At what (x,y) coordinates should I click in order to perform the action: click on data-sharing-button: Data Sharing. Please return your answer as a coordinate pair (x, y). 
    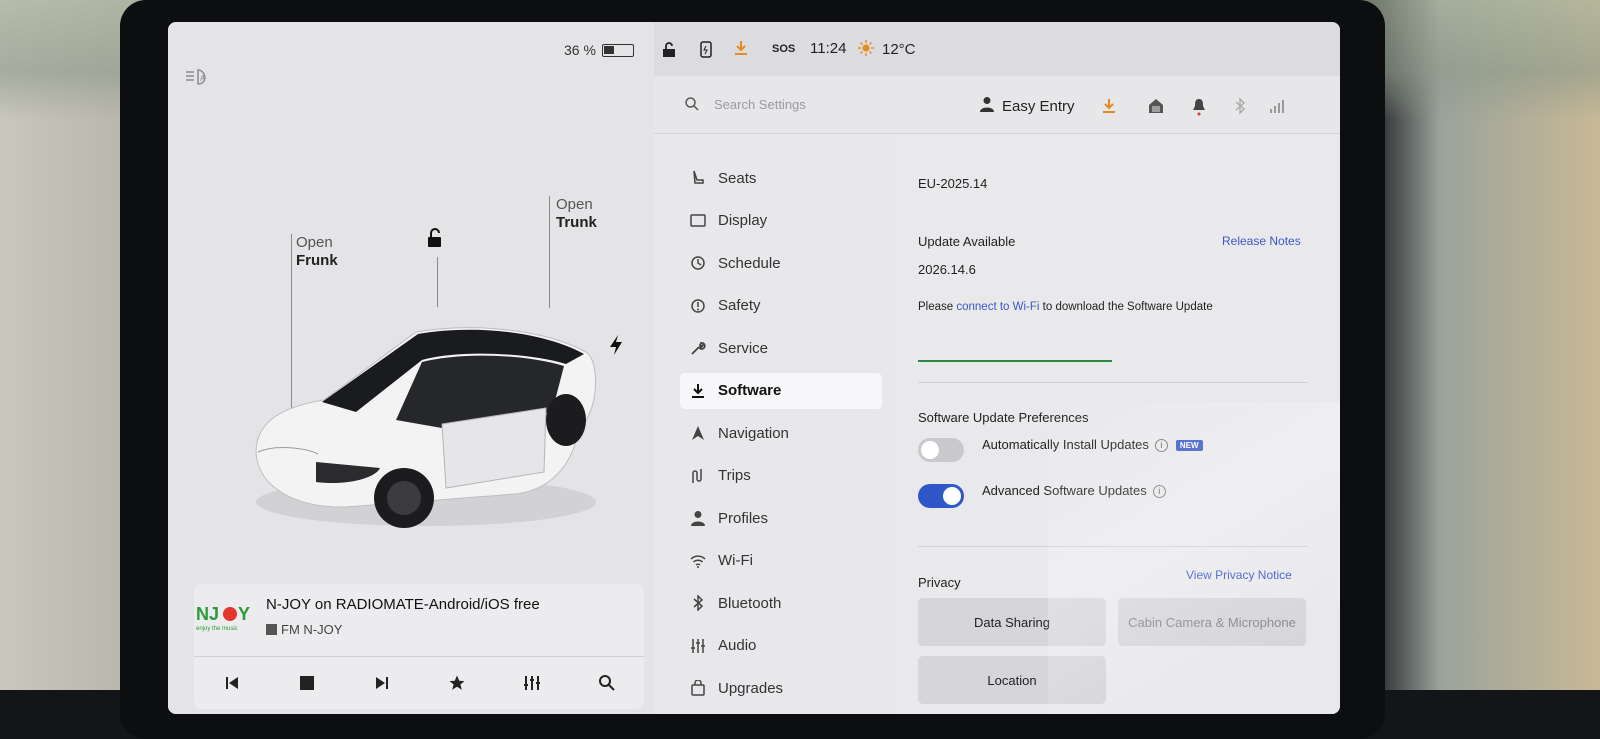
    Looking at the image, I should click on (1012, 622).